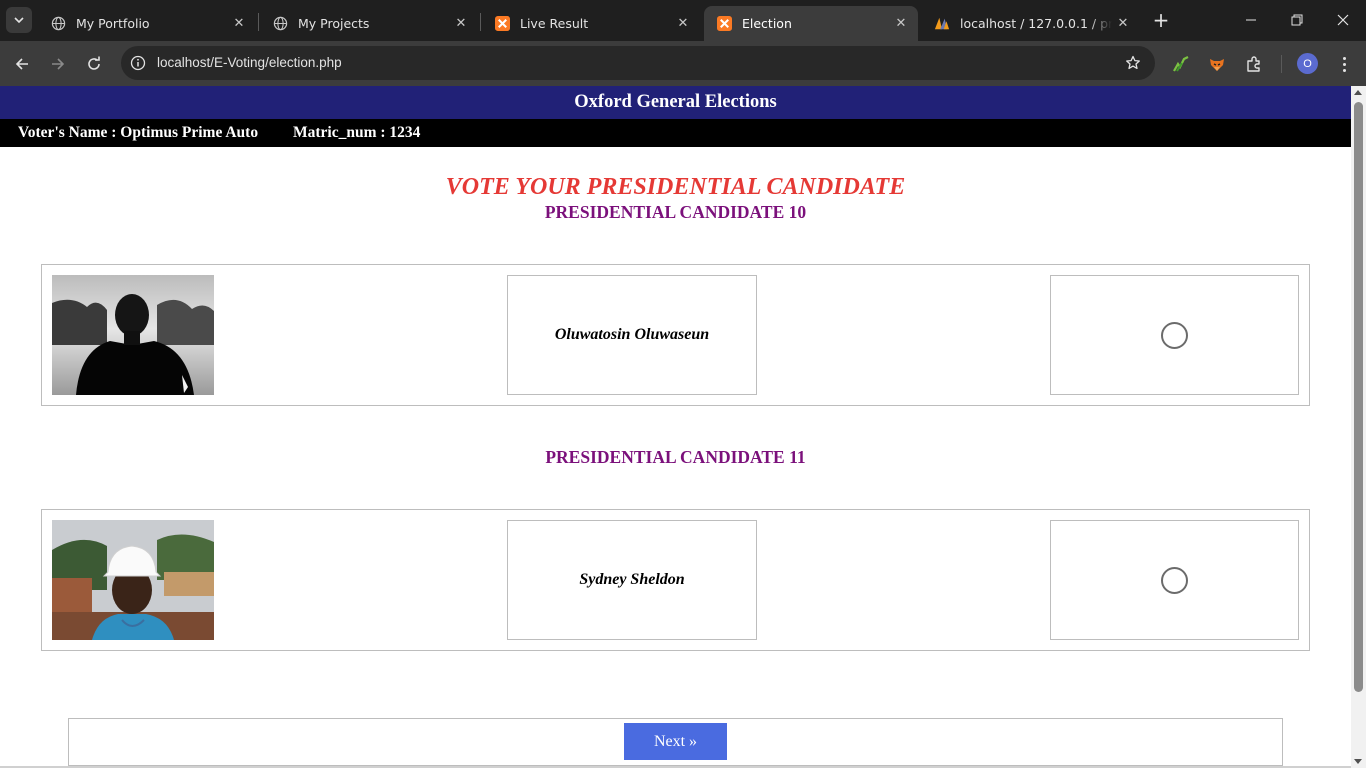 This screenshot has width=1366, height=768. What do you see at coordinates (767, 23) in the screenshot?
I see `tab-title: Election` at bounding box center [767, 23].